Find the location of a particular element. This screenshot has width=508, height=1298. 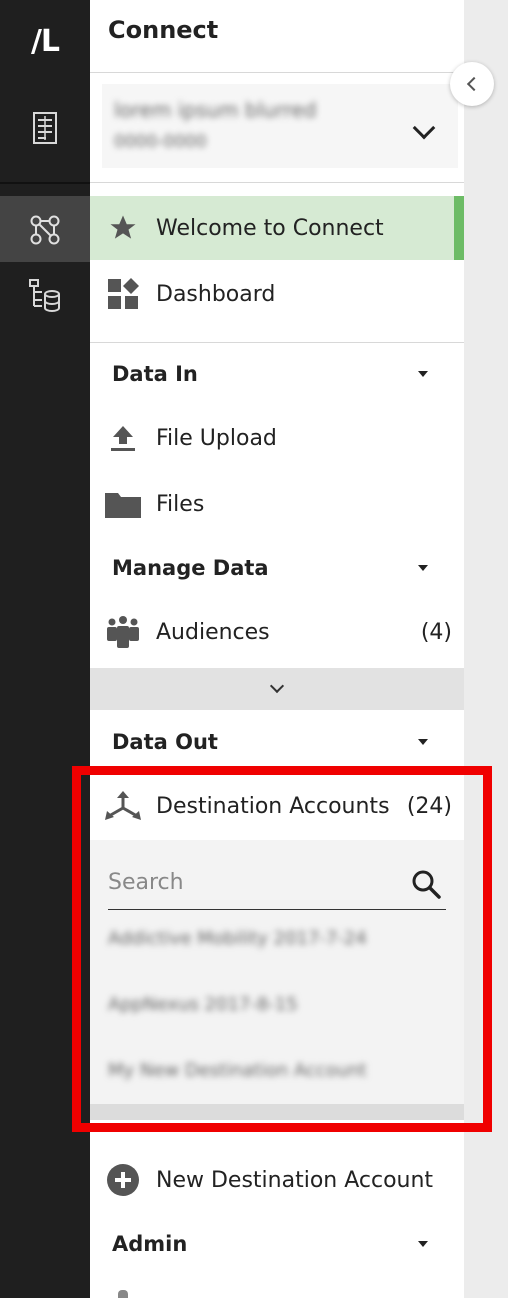

audiences-count: (4) is located at coordinates (436, 632).